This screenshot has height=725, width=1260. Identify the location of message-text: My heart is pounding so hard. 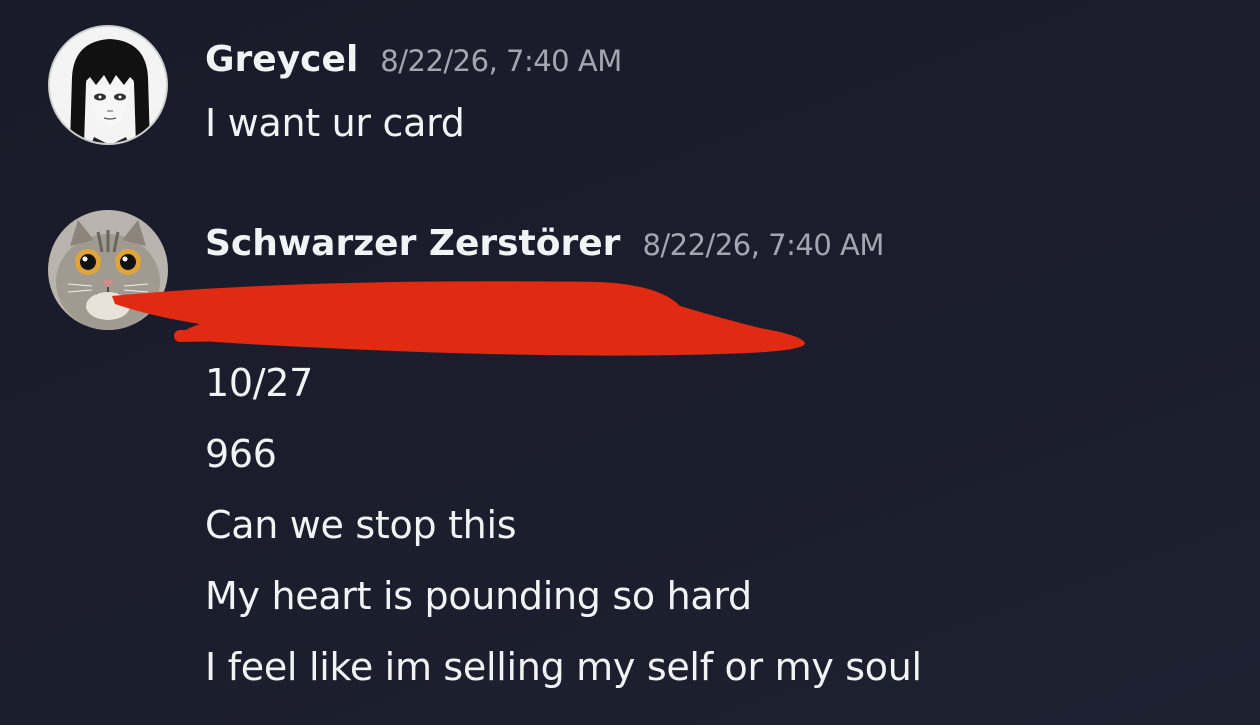
(478, 596).